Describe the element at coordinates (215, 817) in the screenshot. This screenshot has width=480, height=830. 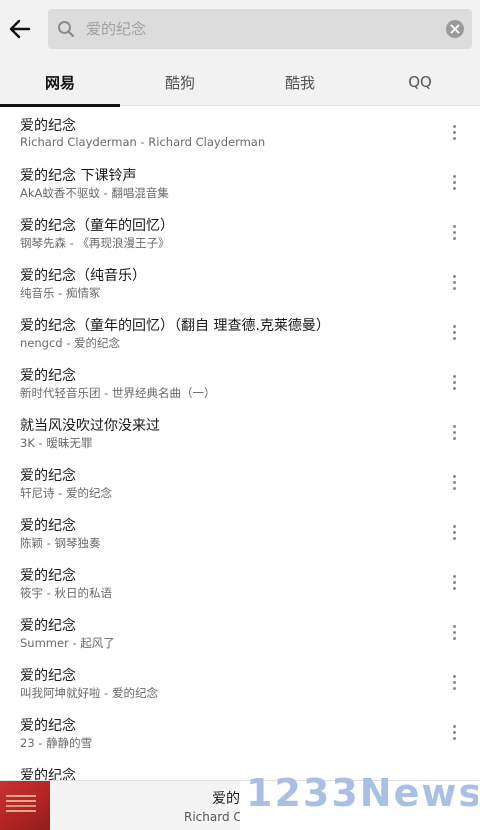
I see `now-playing-artist: Richard Cl` at that location.